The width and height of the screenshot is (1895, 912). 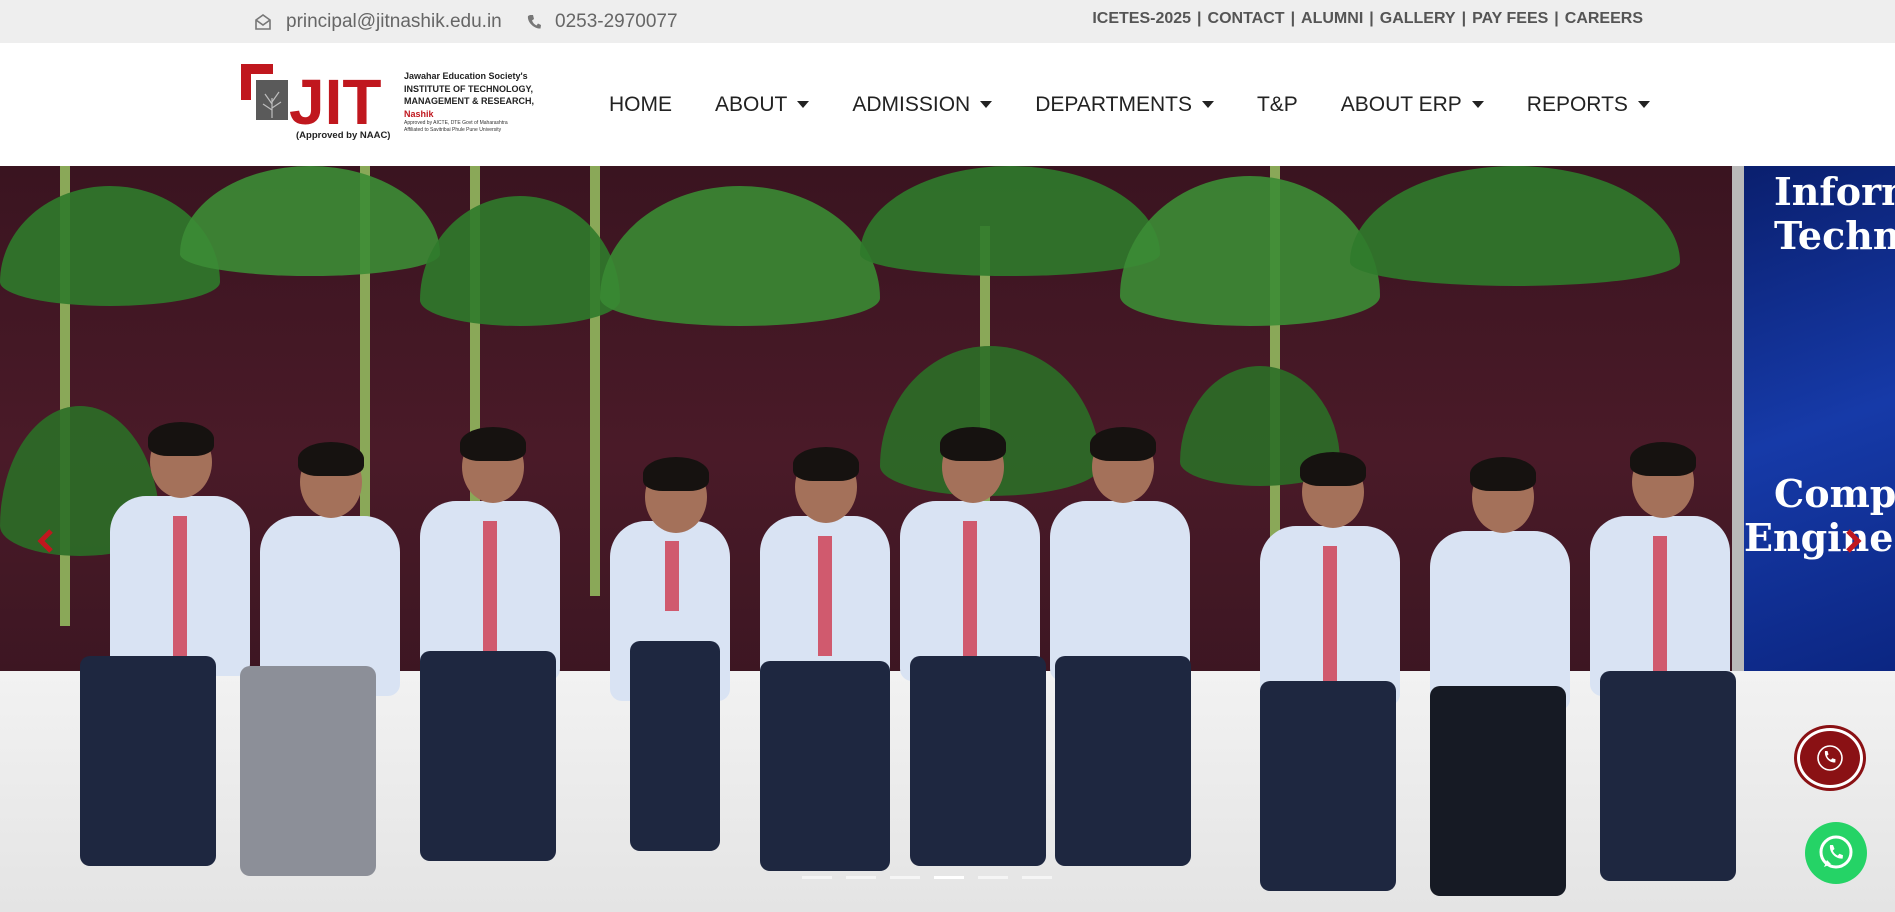 I want to click on banner-line2: Techno, so click(x=1834, y=235).